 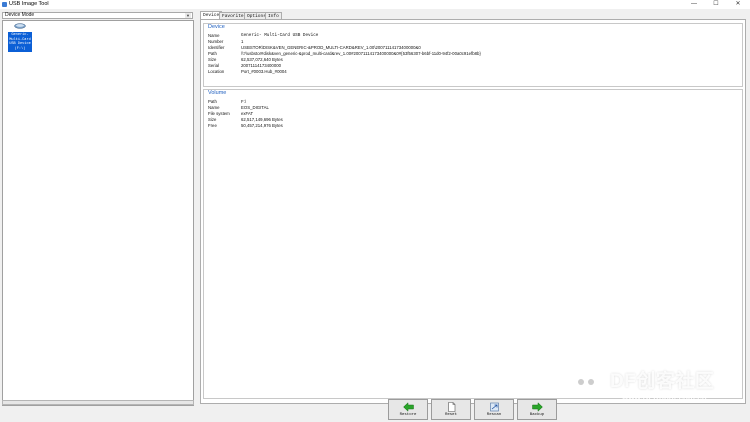 What do you see at coordinates (450, 415) in the screenshot?
I see `reset-label: Reset` at bounding box center [450, 415].